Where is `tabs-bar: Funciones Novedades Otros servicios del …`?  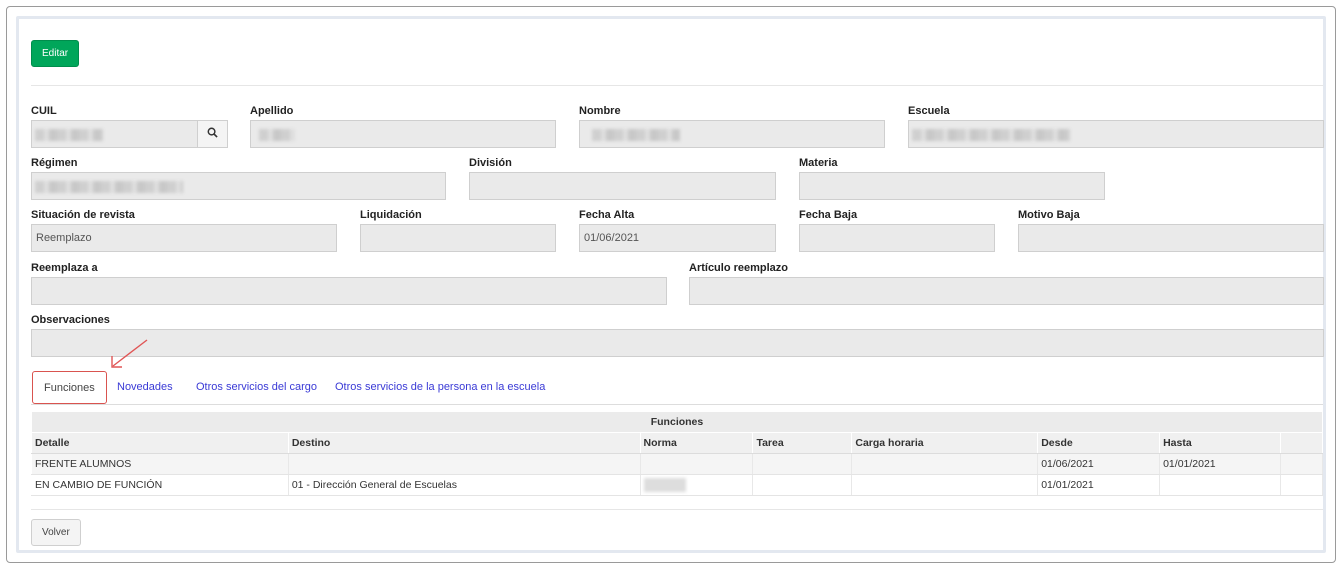
tabs-bar: Funciones Novedades Otros servicios del … is located at coordinates (677, 388).